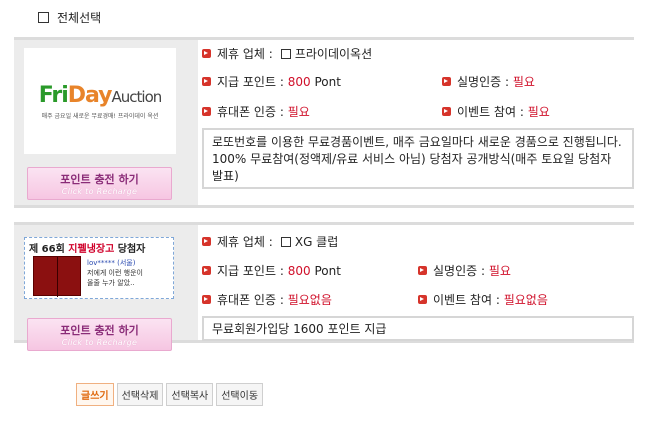 This screenshot has width=651, height=425. I want to click on event-value: 필요없음, so click(525, 300).